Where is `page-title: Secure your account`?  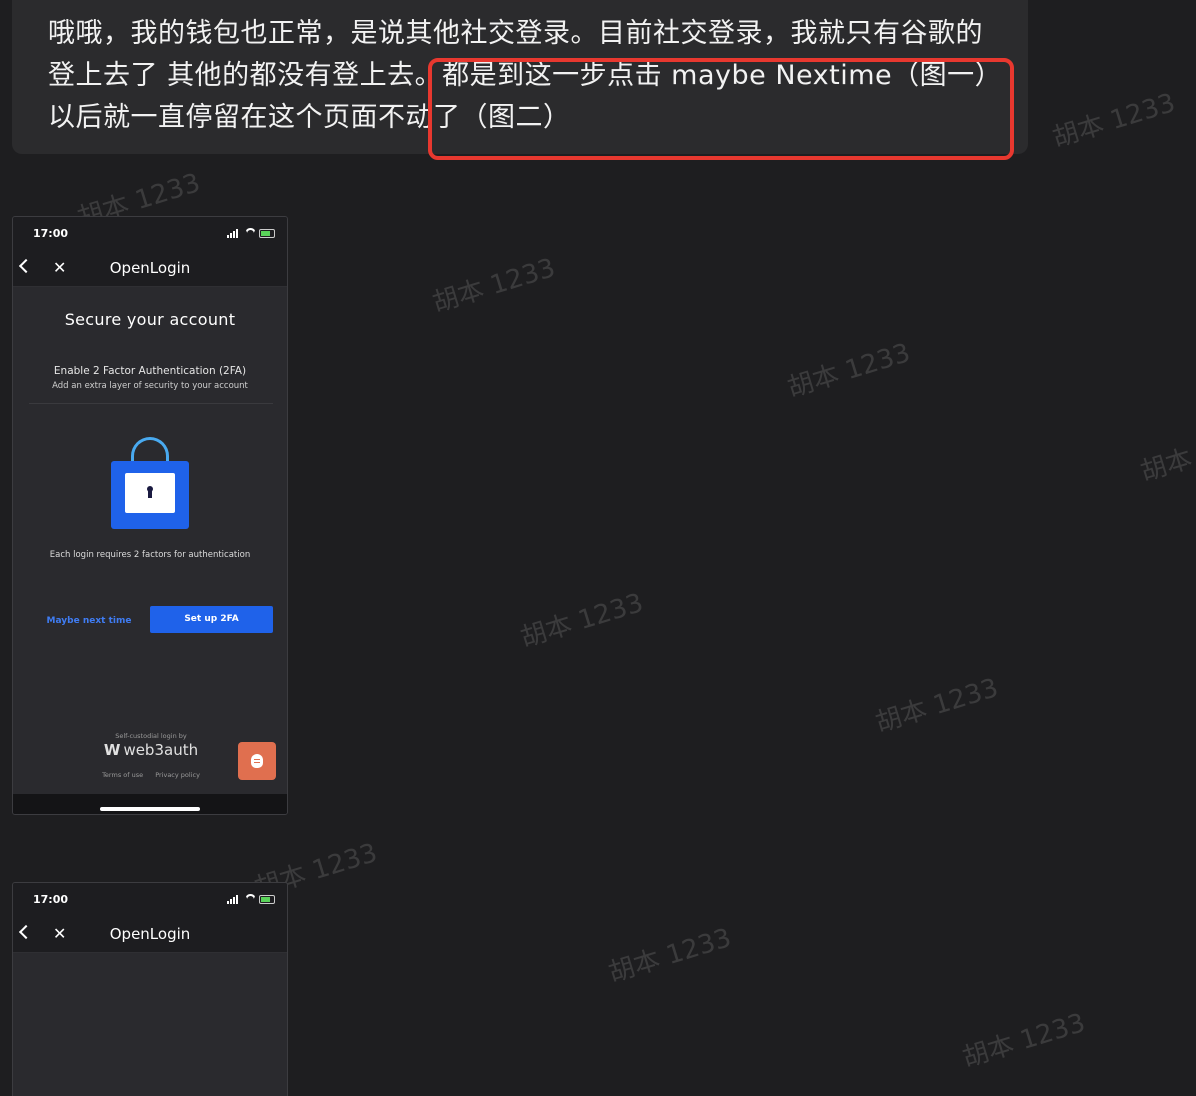 page-title: Secure your account is located at coordinates (150, 319).